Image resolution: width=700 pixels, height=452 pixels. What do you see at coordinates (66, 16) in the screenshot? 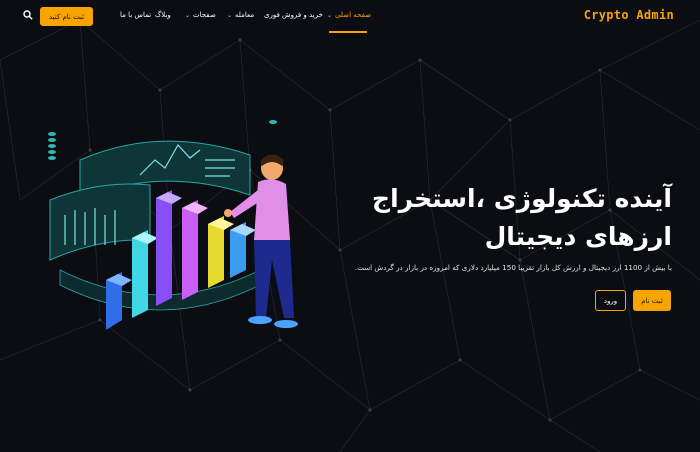
I see `signup-button: ثبت نام کنید` at bounding box center [66, 16].